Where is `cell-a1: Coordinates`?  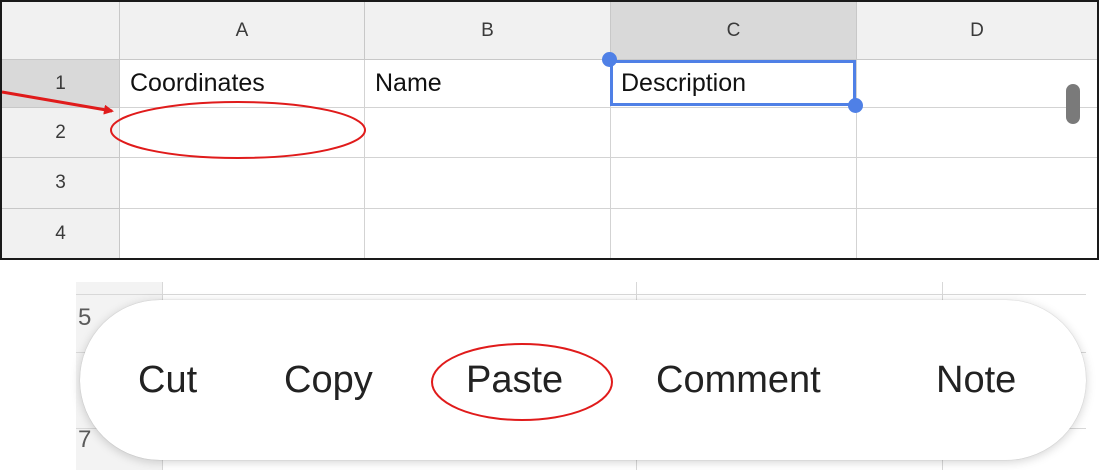 cell-a1: Coordinates is located at coordinates (242, 84).